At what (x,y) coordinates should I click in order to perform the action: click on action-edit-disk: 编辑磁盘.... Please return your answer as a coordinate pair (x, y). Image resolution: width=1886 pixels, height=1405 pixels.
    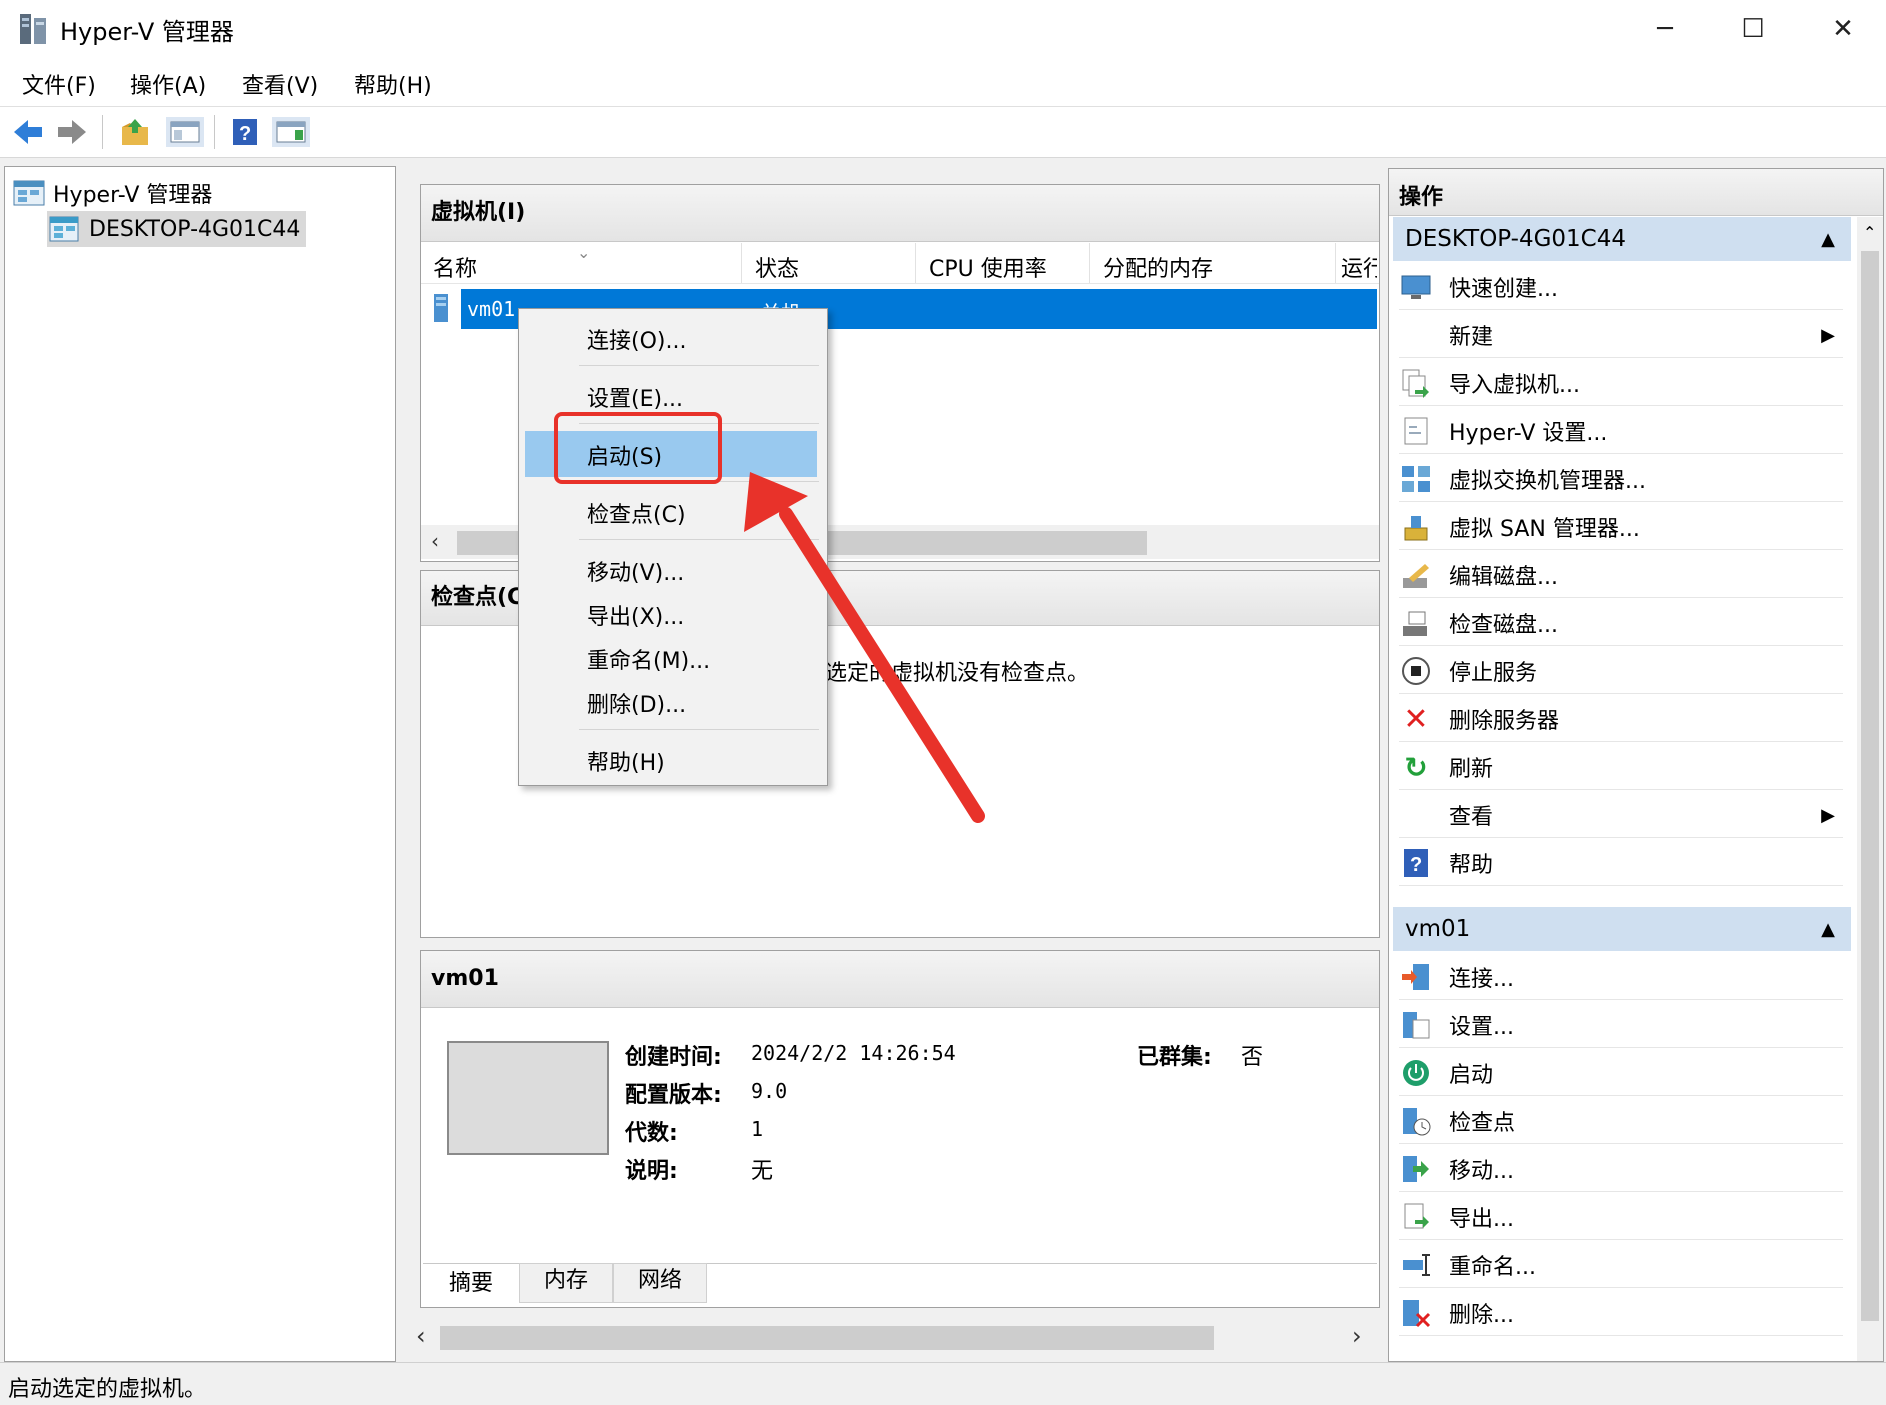
    Looking at the image, I should click on (1621, 575).